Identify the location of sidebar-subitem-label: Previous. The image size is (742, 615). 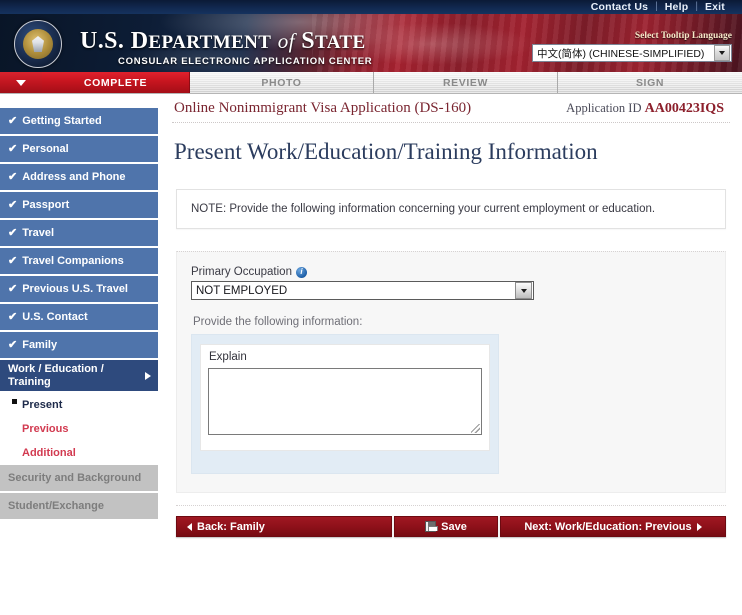
(45, 429).